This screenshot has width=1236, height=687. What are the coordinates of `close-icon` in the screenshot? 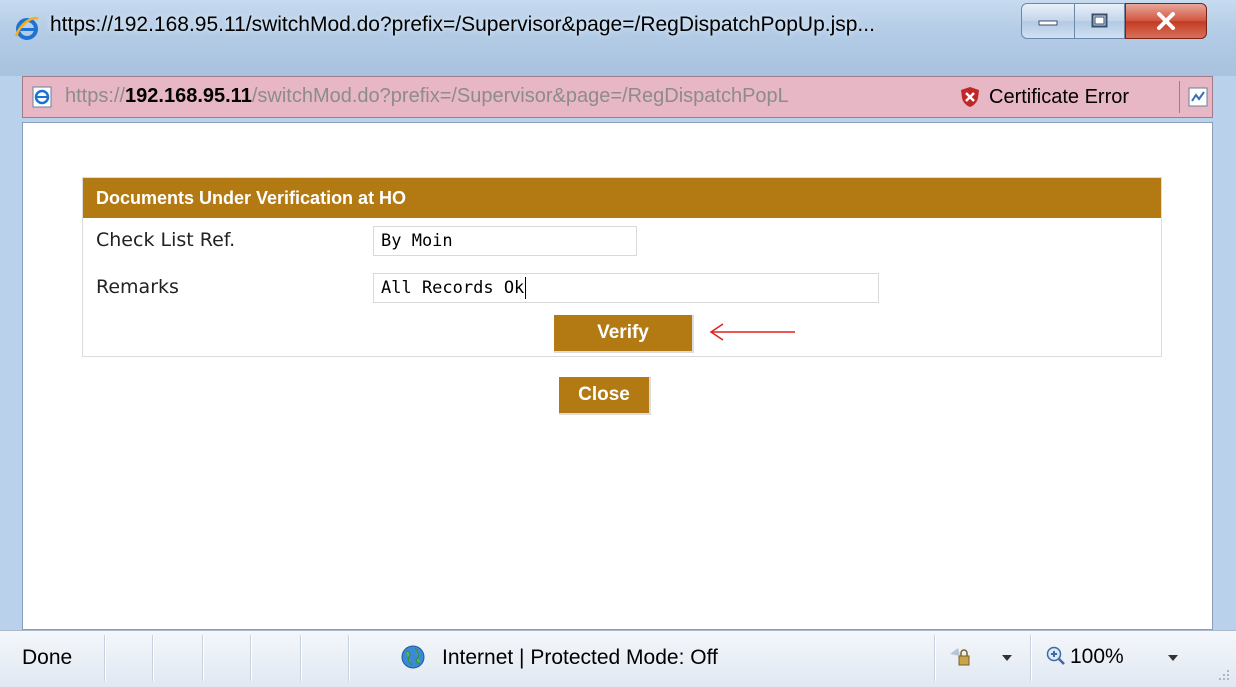 It's located at (1166, 21).